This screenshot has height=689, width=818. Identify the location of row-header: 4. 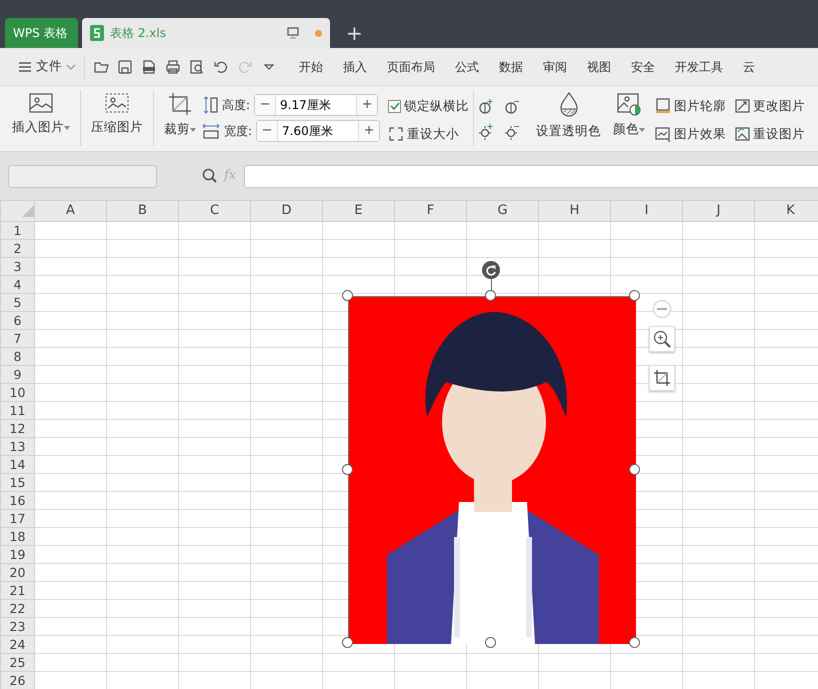
(18, 284).